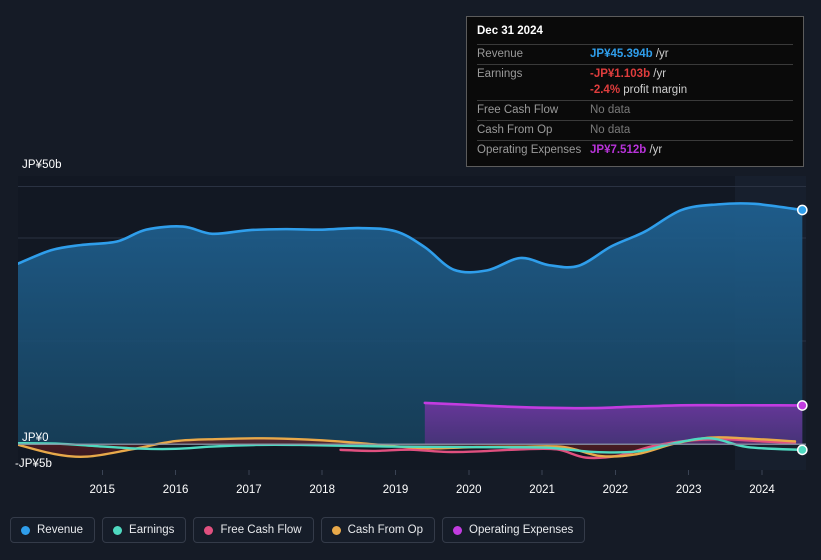  I want to click on x-axis-tick-label: 2015, so click(102, 490).